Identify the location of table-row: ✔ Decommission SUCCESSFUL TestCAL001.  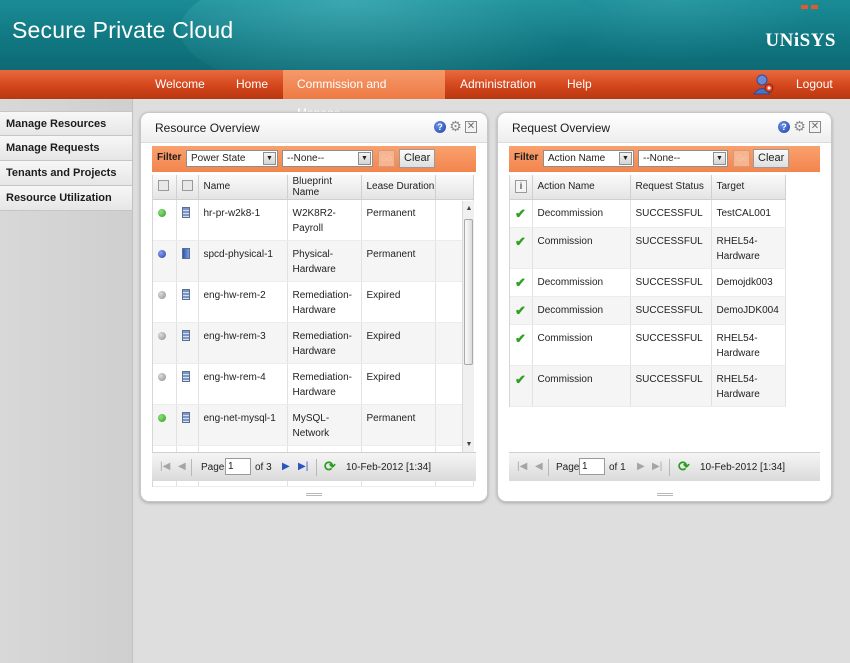
(648, 213).